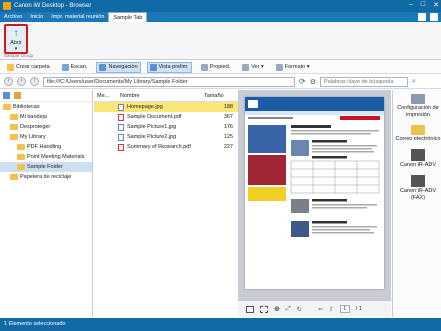 The width and height of the screenshot is (441, 331). I want to click on panel-toggle-icon, so click(422, 17).